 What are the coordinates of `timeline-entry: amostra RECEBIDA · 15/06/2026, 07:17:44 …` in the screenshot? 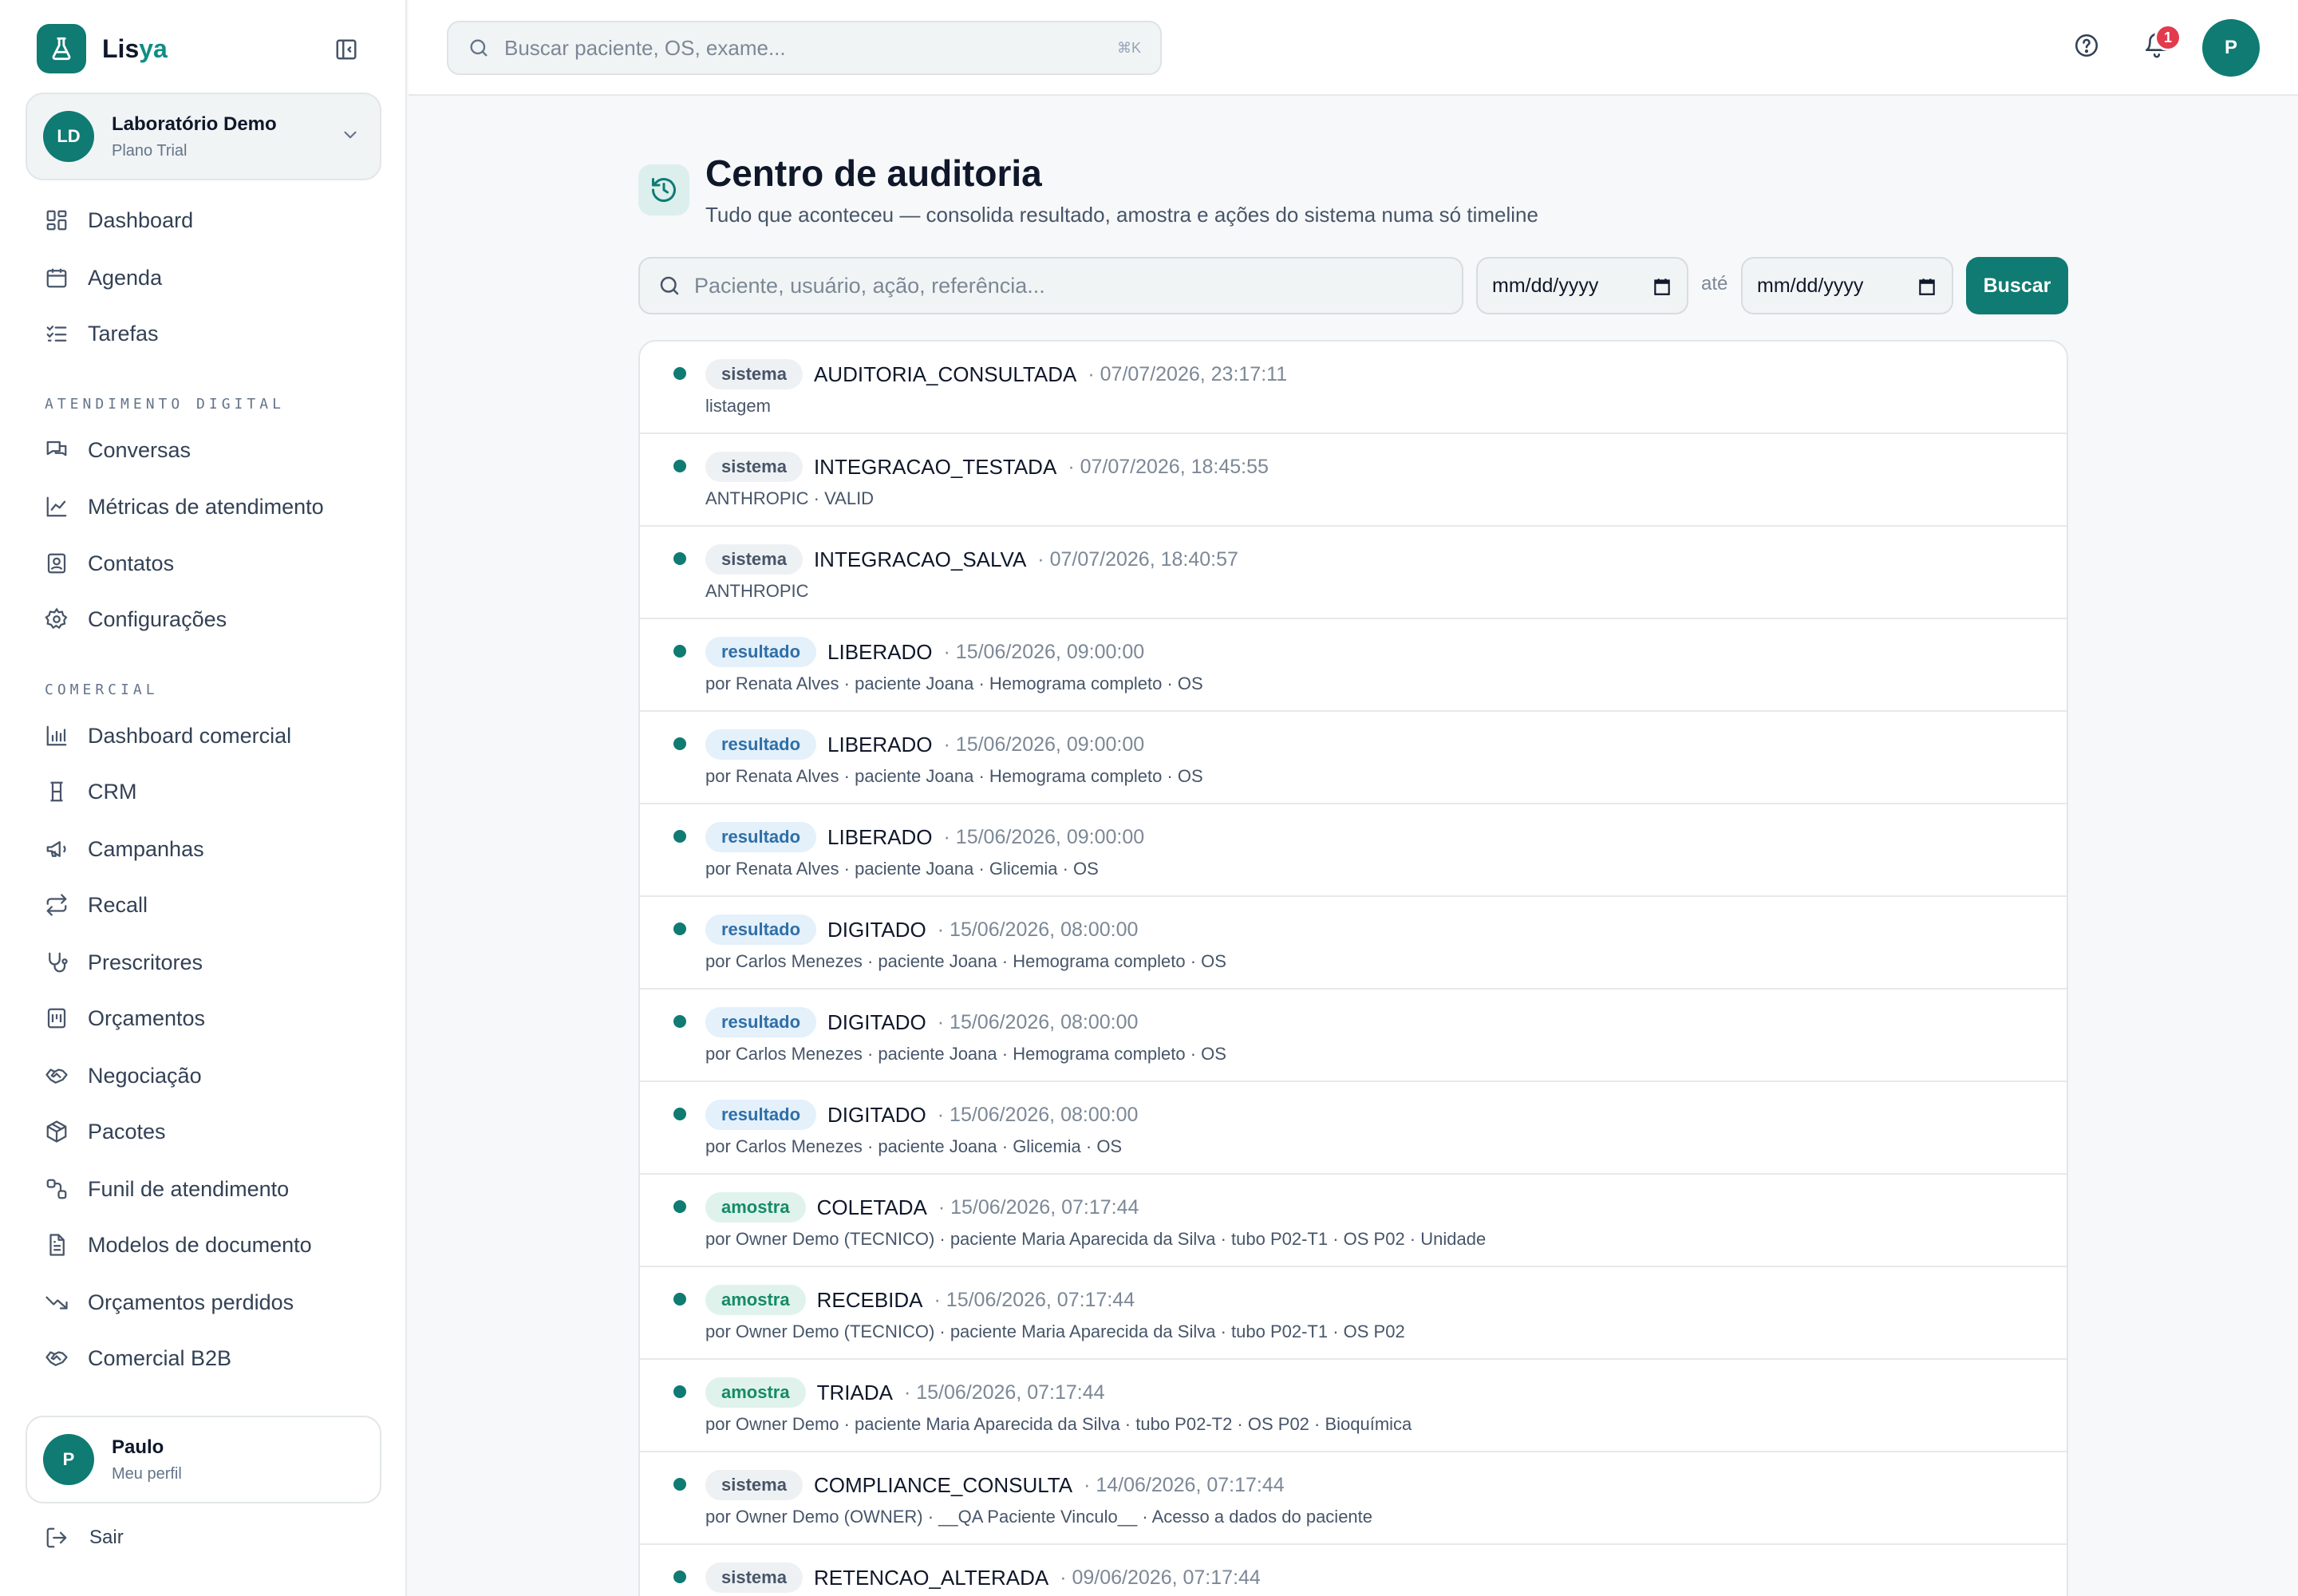 It's located at (1354, 1313).